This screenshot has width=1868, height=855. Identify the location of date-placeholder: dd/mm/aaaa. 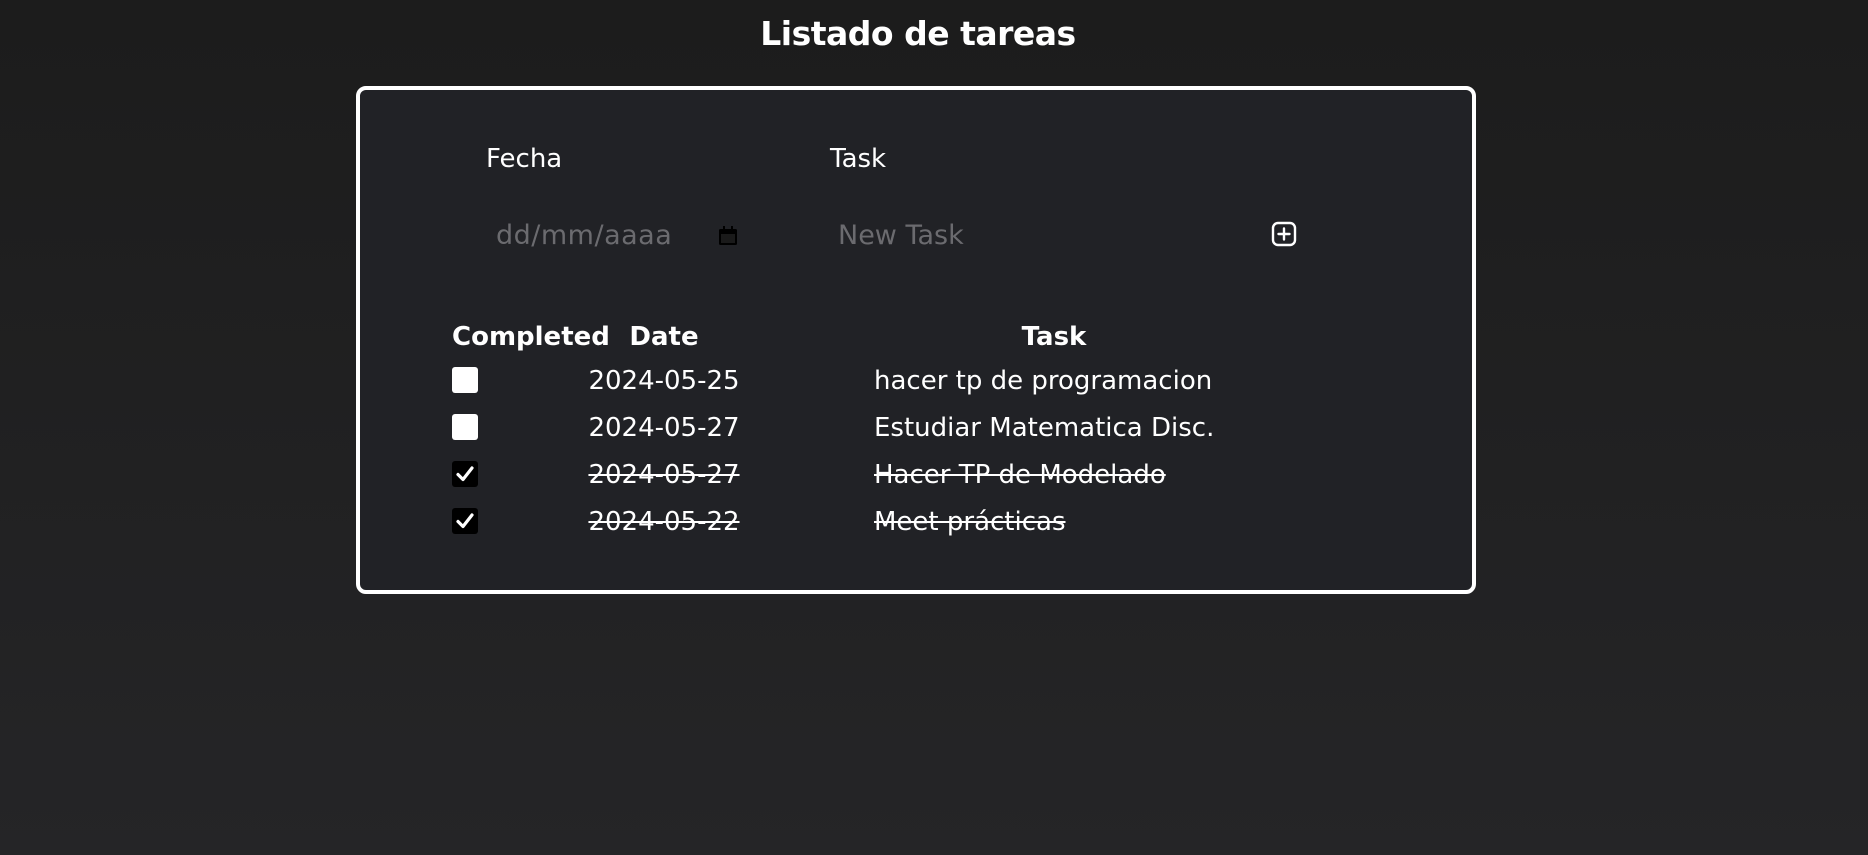
(584, 235).